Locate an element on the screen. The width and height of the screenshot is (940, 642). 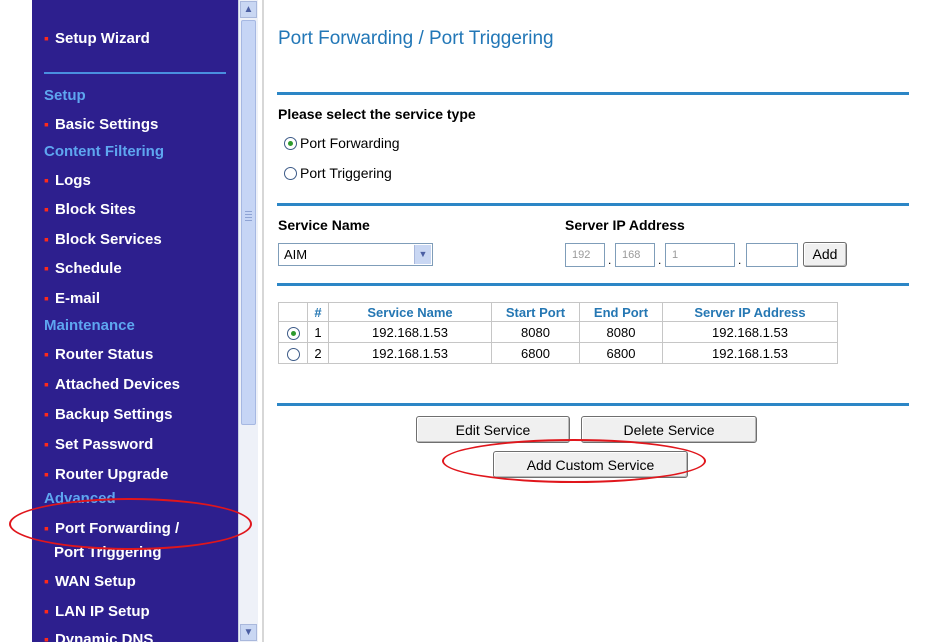
table-row: 2 192.168.1.53 6800 6800 192.168.1.53 is located at coordinates (558, 353).